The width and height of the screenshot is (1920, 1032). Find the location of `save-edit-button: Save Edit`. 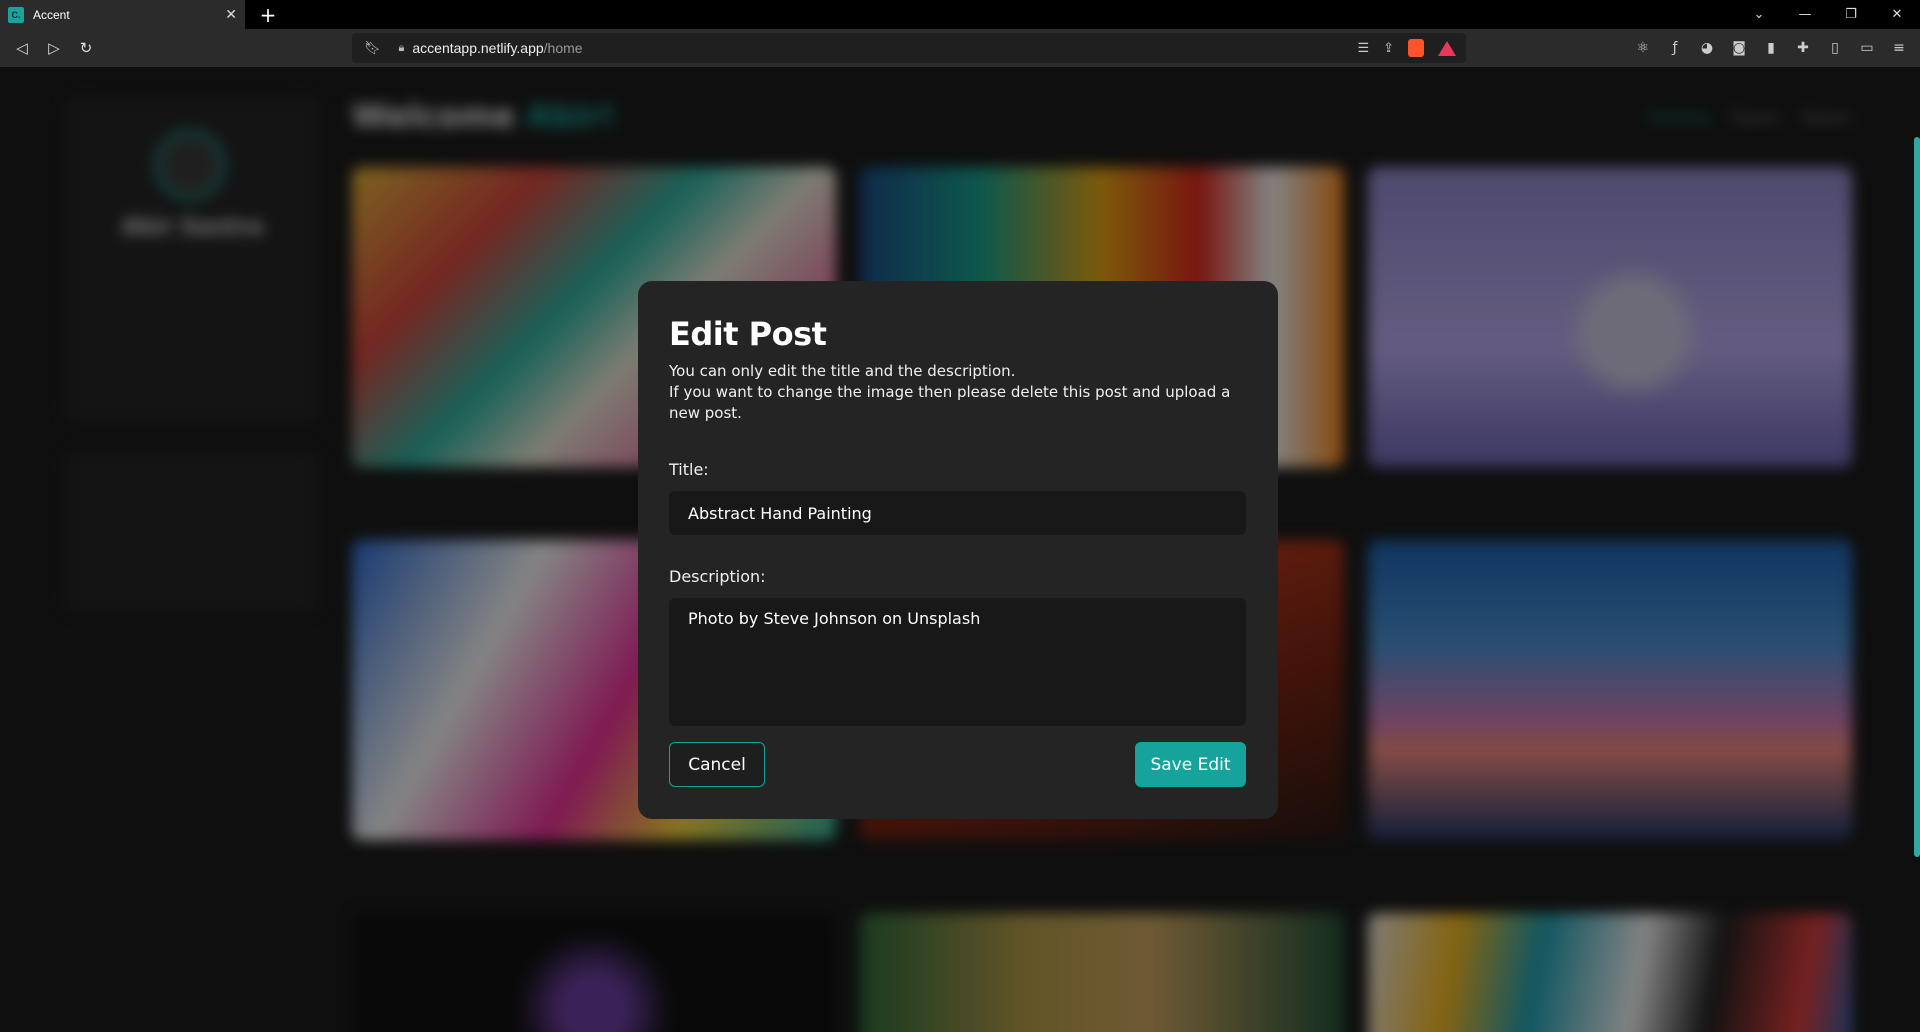

save-edit-button: Save Edit is located at coordinates (1190, 764).